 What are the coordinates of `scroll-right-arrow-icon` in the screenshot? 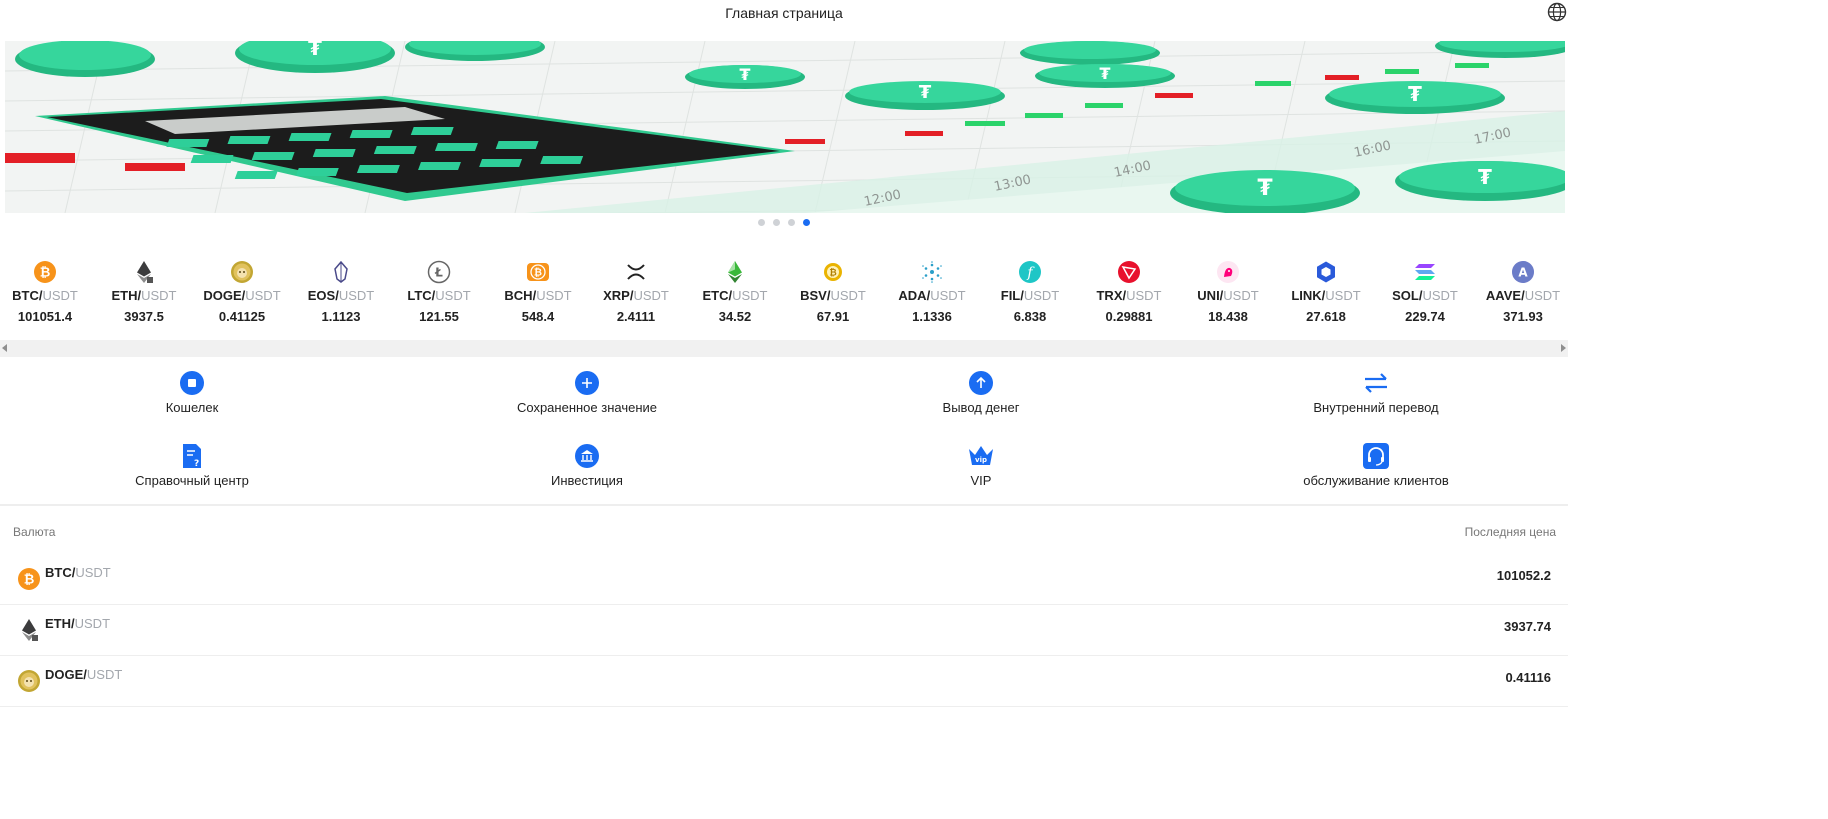 It's located at (1563, 348).